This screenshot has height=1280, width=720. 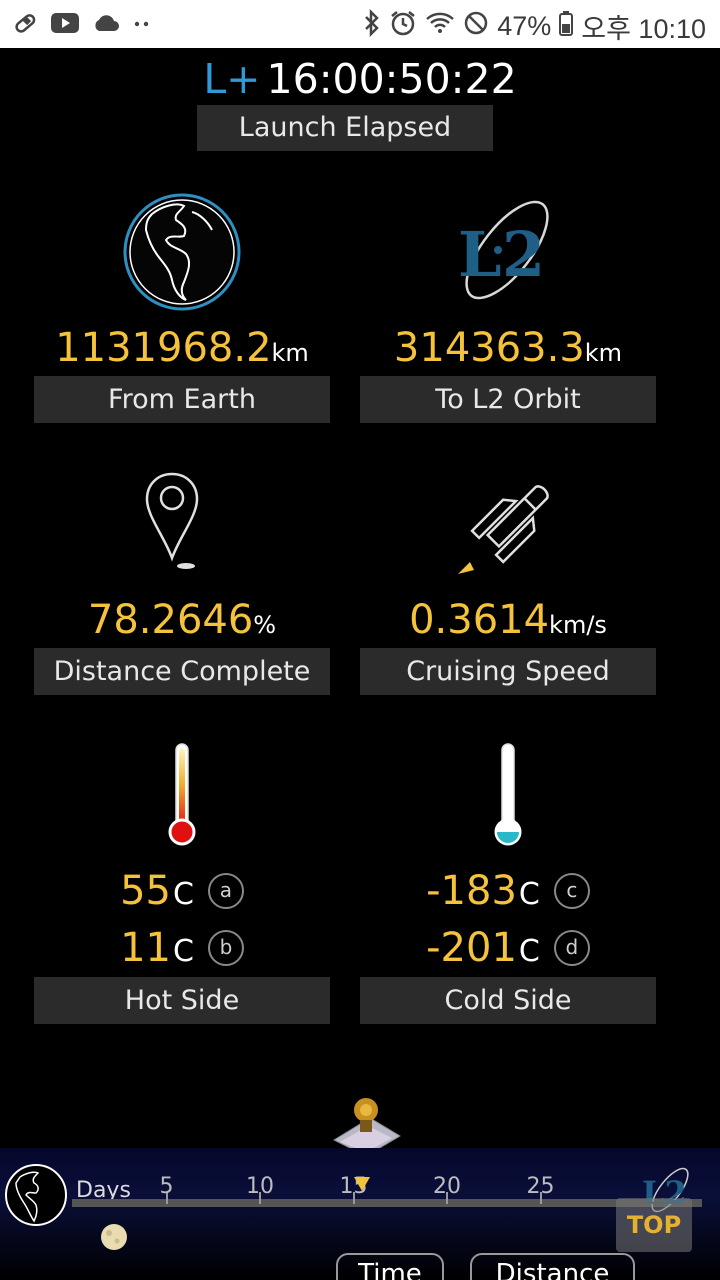 What do you see at coordinates (540, 1186) in the screenshot?
I see `timeline-tick-label: 25` at bounding box center [540, 1186].